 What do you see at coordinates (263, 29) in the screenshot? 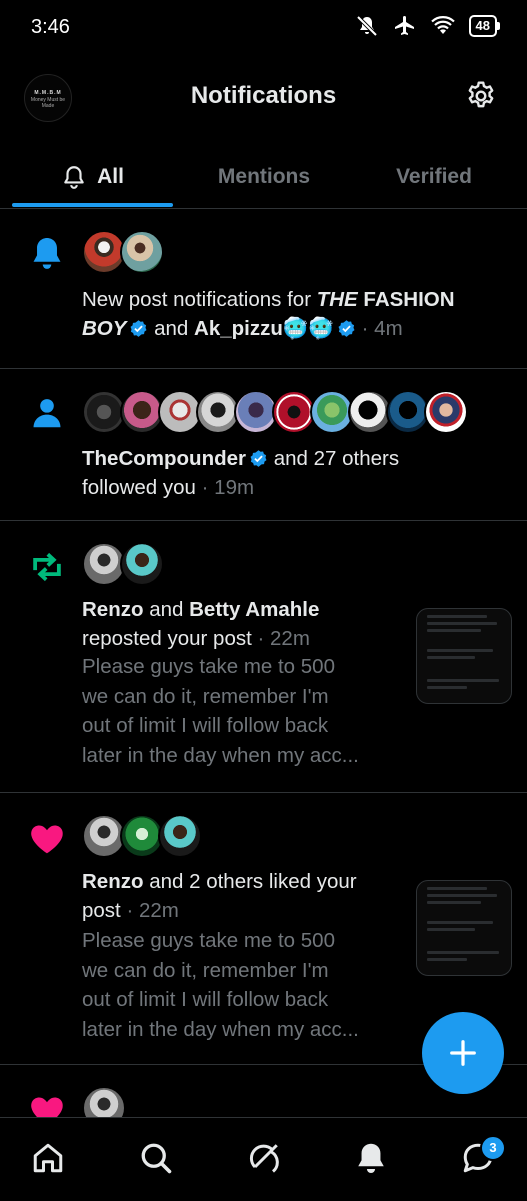
I see `status-bar: 3:46 48` at bounding box center [263, 29].